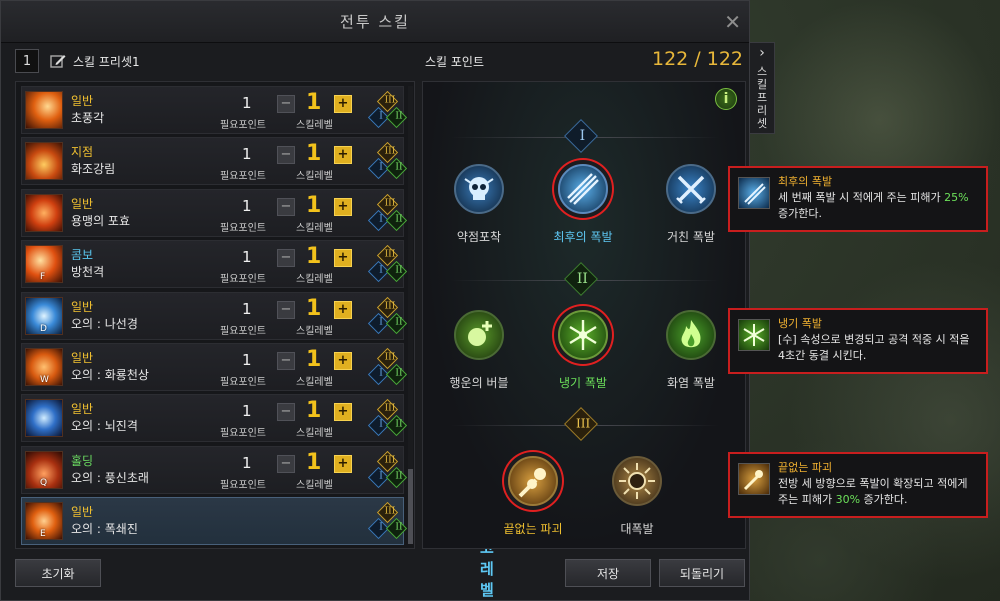 This screenshot has width=1000, height=601. I want to click on skill-preset-side-tab: › 스킬프리셋, so click(762, 88).